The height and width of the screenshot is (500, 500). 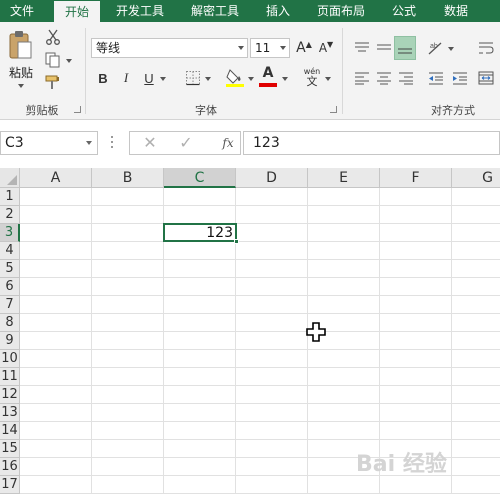 I want to click on font-name-dropdown-arrow, so click(x=241, y=48).